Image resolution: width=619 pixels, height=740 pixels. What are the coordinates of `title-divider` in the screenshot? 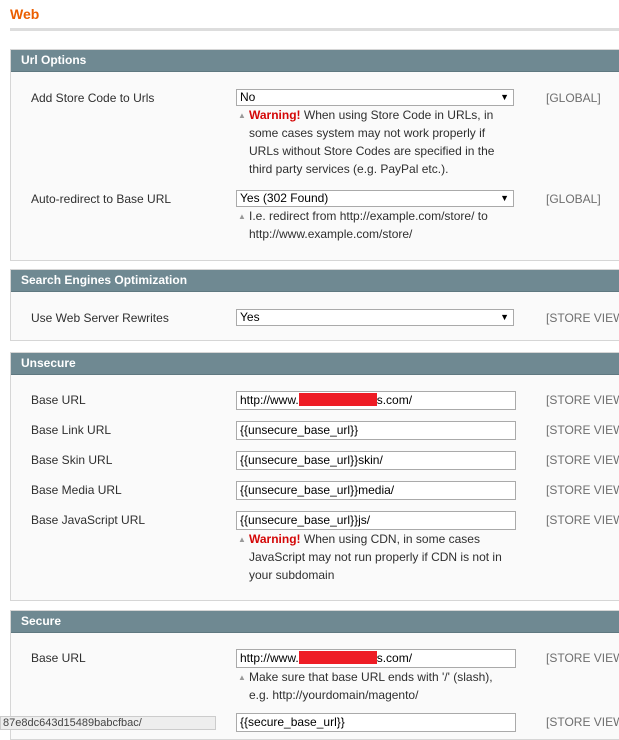 It's located at (314, 29).